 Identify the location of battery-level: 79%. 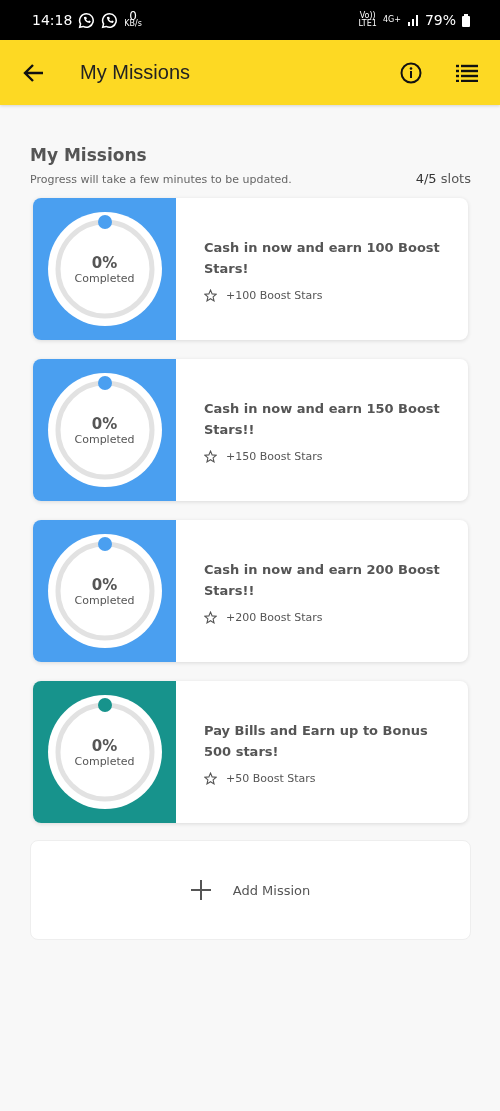
(440, 20).